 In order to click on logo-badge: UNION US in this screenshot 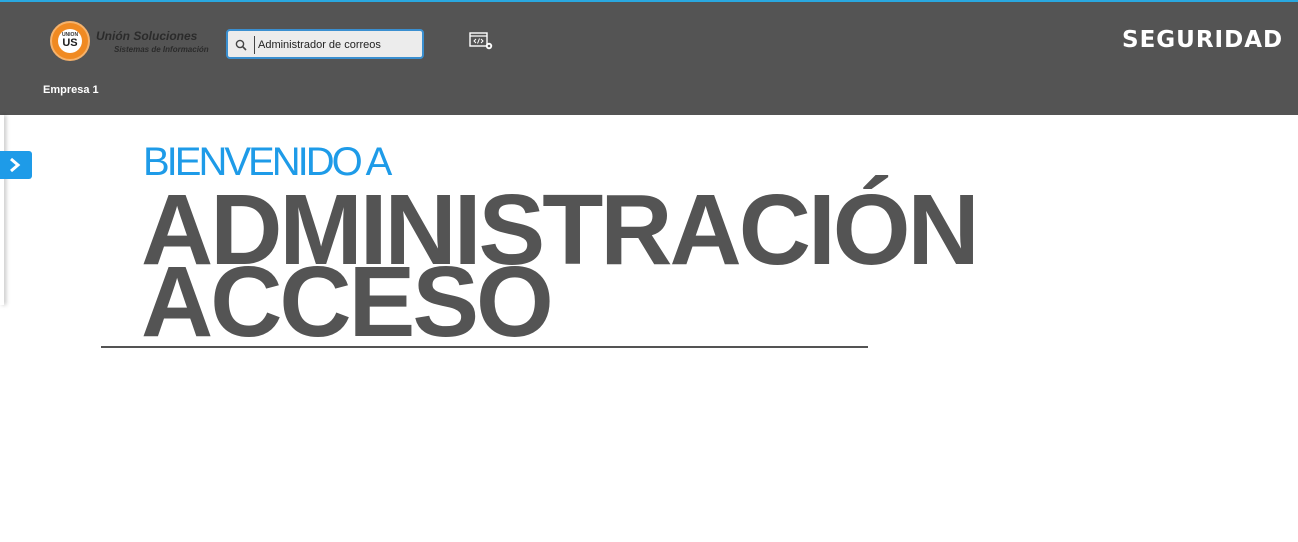, I will do `click(70, 41)`.